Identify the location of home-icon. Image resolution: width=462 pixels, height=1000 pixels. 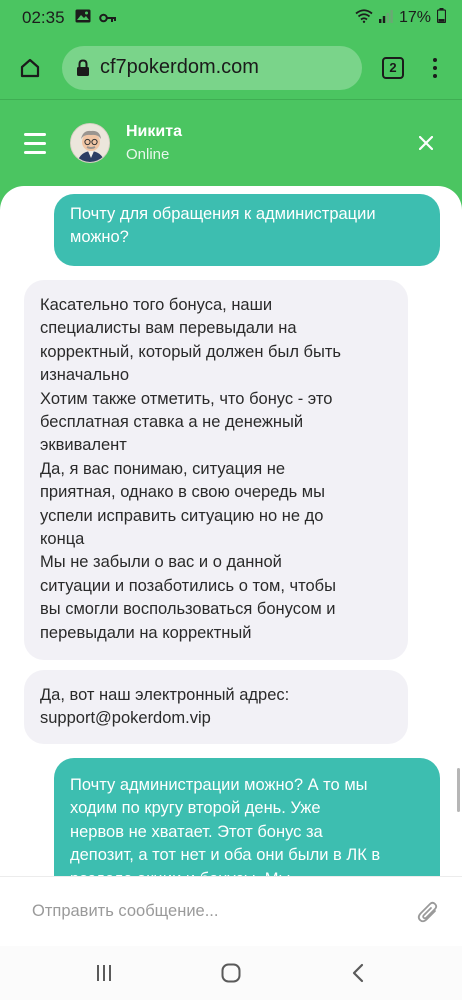
(30, 67).